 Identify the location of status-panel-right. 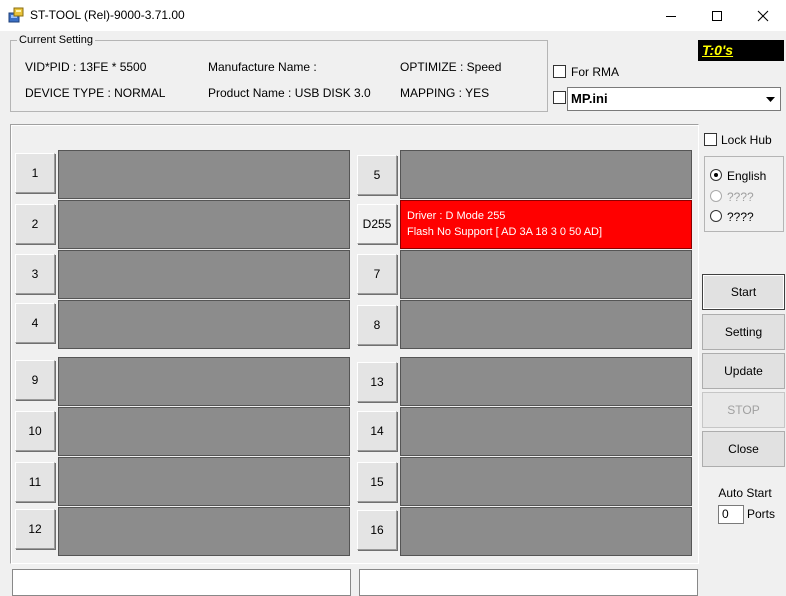
(528, 582).